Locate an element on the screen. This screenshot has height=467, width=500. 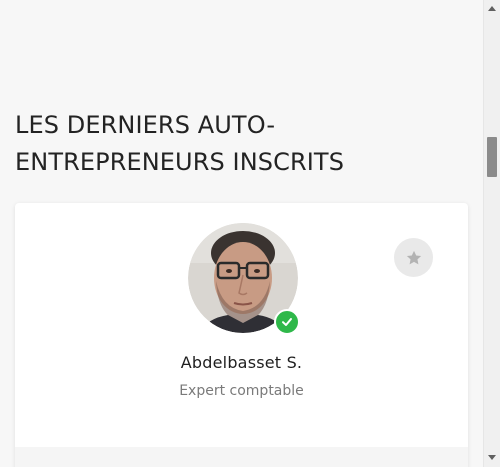
profile-profession: Expert comptable is located at coordinates (241, 391).